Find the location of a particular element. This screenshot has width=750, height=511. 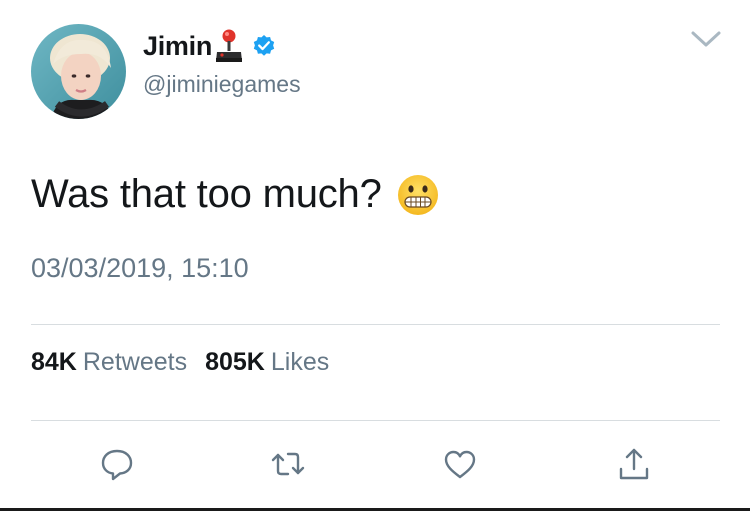

retweets-stat: 84K Retweets is located at coordinates (109, 362).